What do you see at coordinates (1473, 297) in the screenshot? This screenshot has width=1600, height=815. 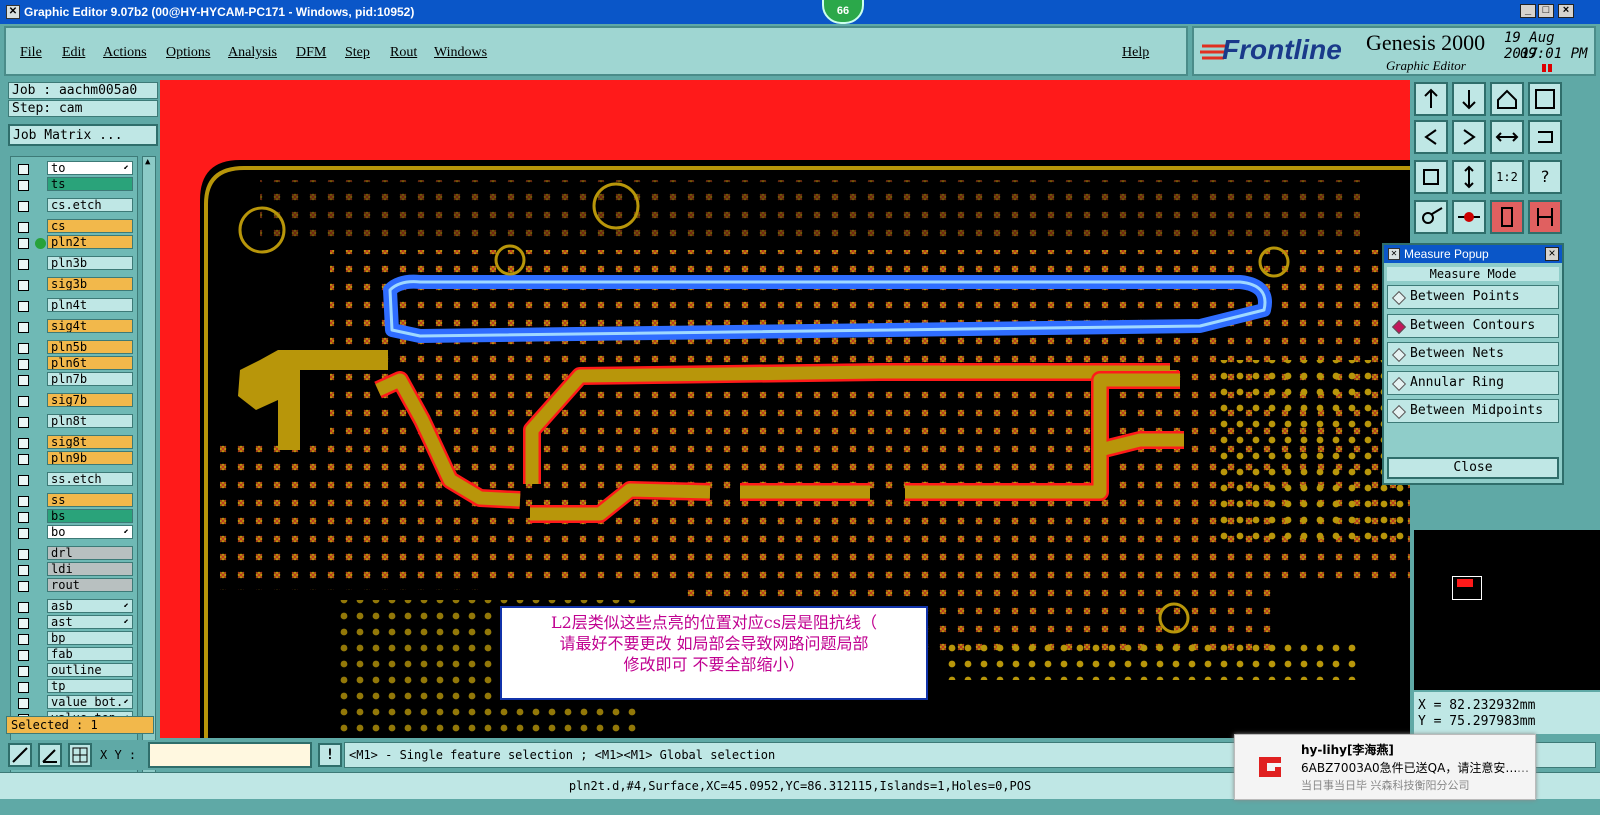 I see `measure-option-between-points: Between Points` at bounding box center [1473, 297].